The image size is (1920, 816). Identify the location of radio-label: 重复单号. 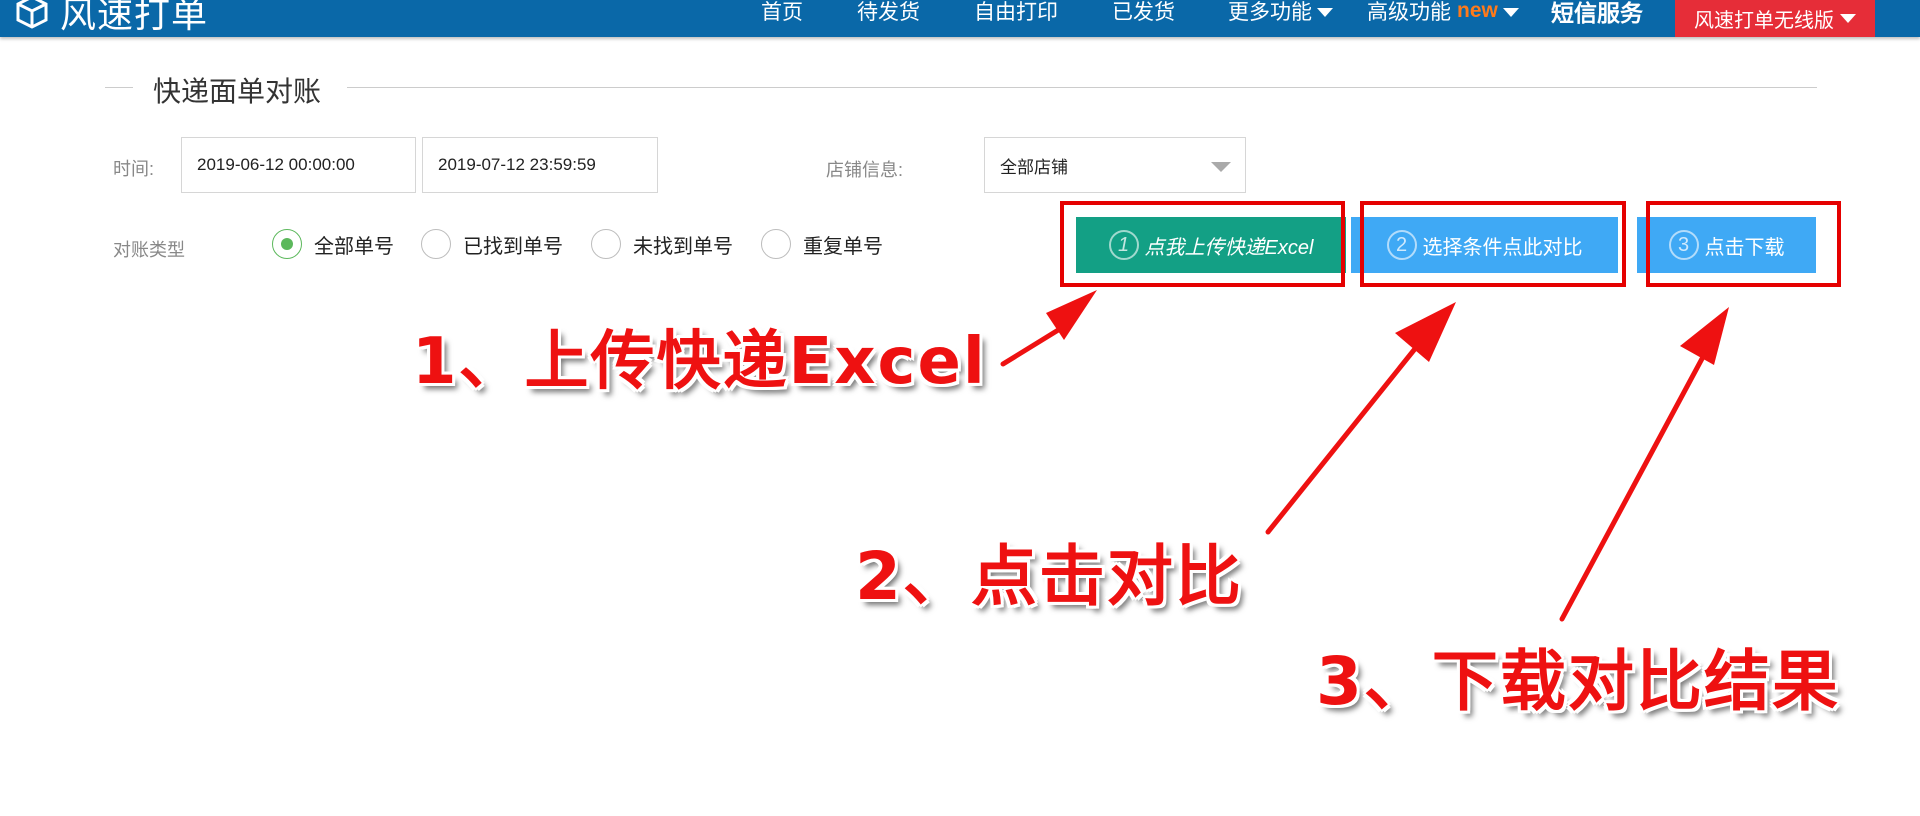
(843, 246).